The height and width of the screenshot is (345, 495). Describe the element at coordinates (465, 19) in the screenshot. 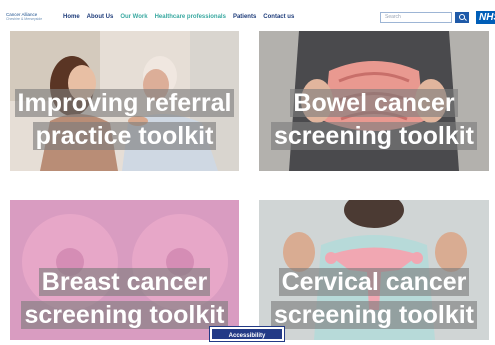

I see `search-icon-handle` at that location.